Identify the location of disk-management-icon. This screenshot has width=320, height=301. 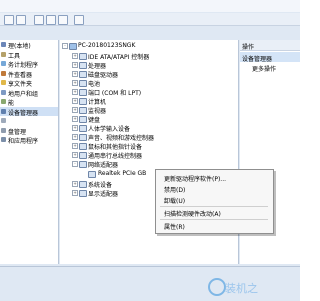
(3, 130).